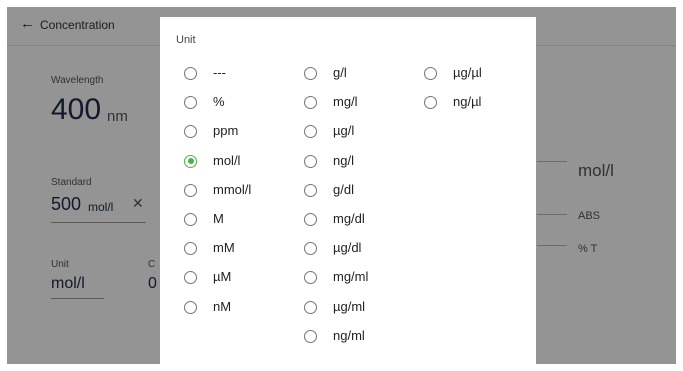  What do you see at coordinates (224, 248) in the screenshot?
I see `unit-option-label: mM` at bounding box center [224, 248].